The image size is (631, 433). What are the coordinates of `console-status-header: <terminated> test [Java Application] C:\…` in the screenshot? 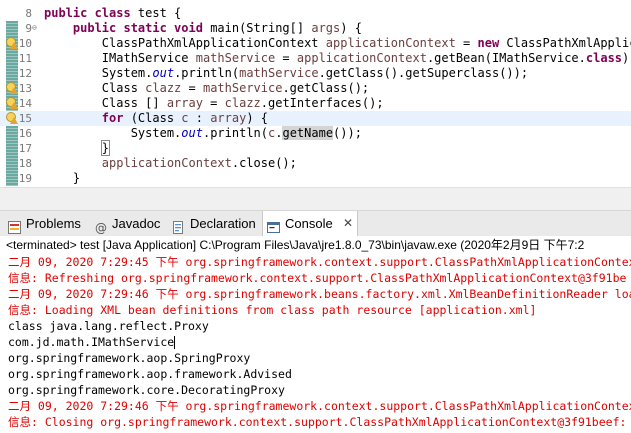 It's located at (295, 245).